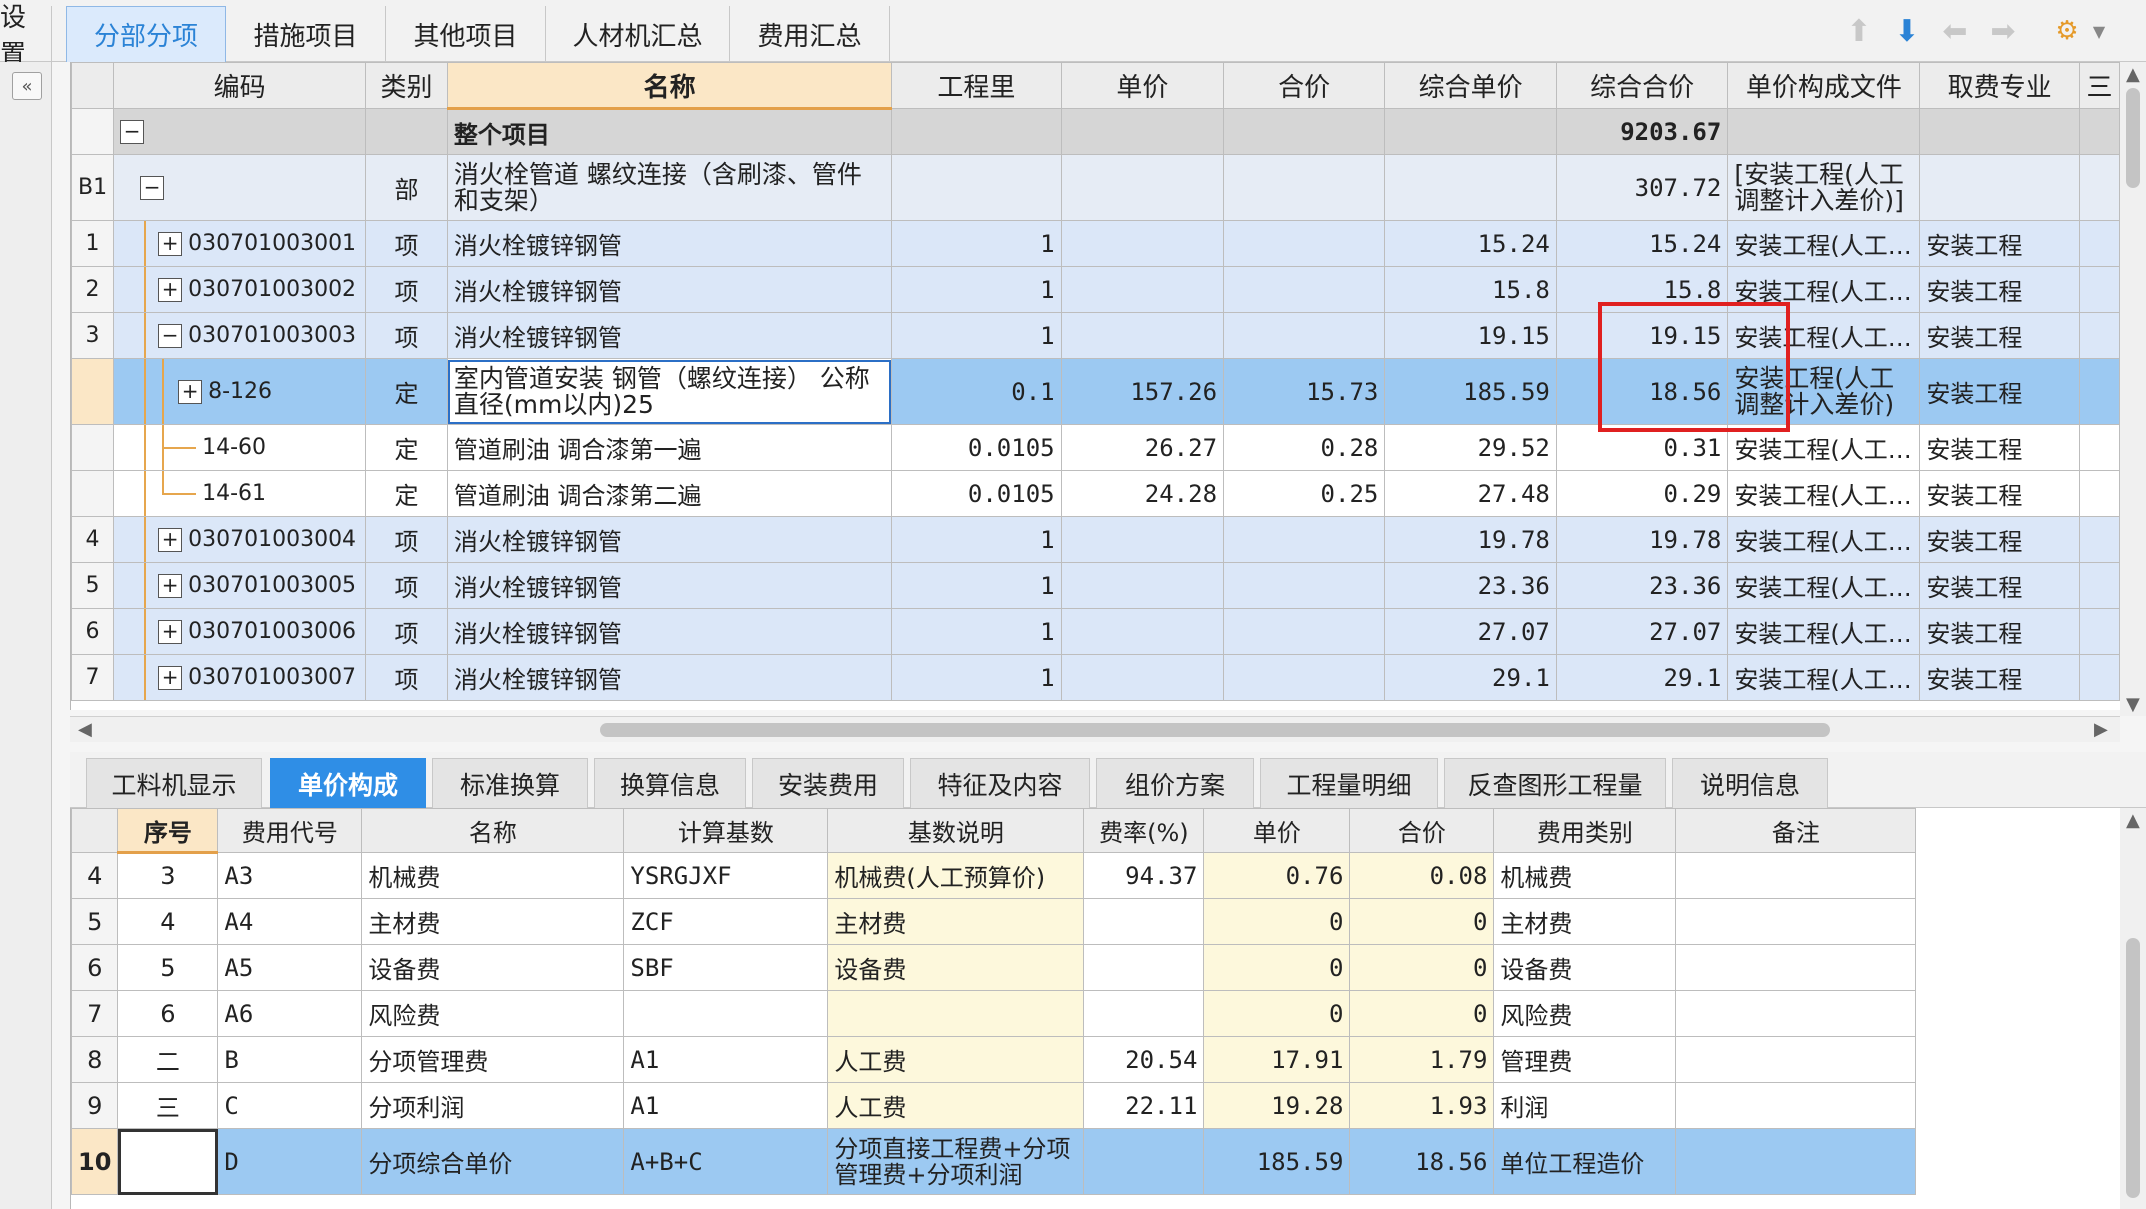 Image resolution: width=2146 pixels, height=1209 pixels. What do you see at coordinates (1470, 131) in the screenshot?
I see `composite-unit-price-cell` at bounding box center [1470, 131].